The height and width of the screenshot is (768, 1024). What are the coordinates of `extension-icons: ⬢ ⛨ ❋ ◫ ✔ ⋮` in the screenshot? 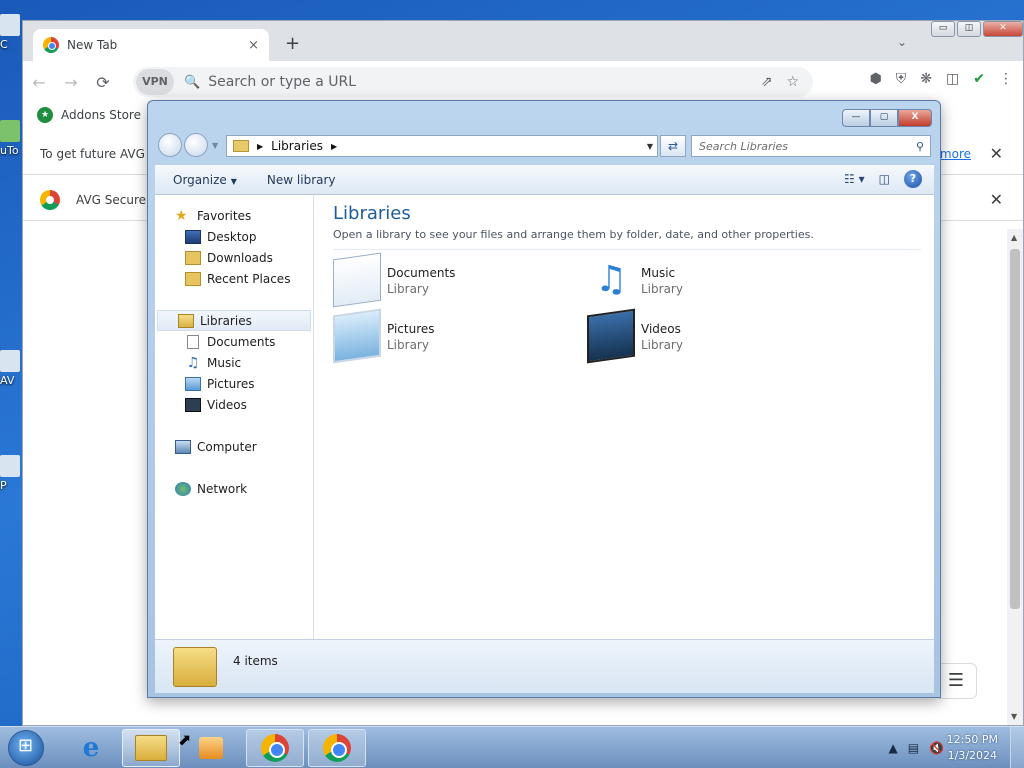 It's located at (941, 79).